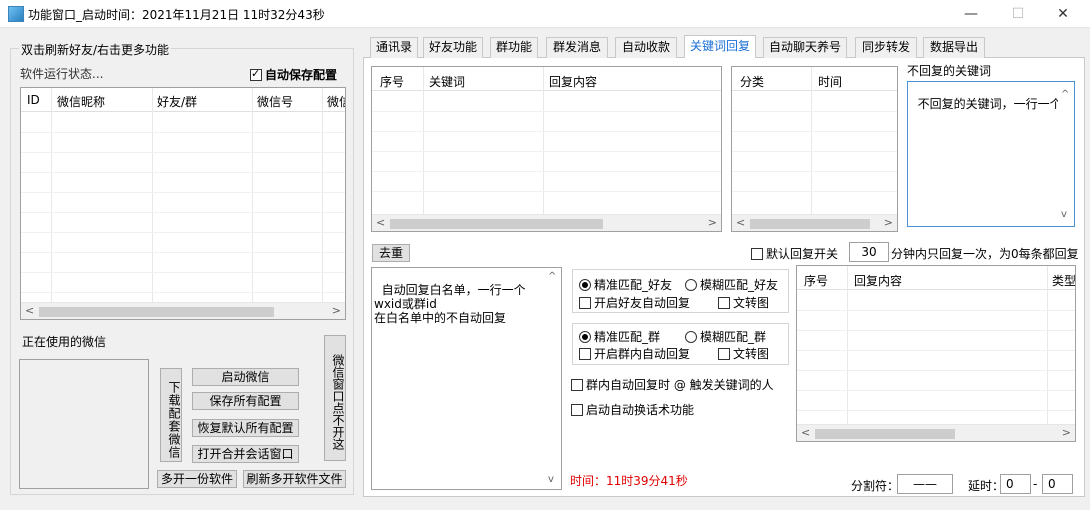 The height and width of the screenshot is (510, 1090). Describe the element at coordinates (1018, 14) in the screenshot. I see `maximize-button: ☐` at that location.